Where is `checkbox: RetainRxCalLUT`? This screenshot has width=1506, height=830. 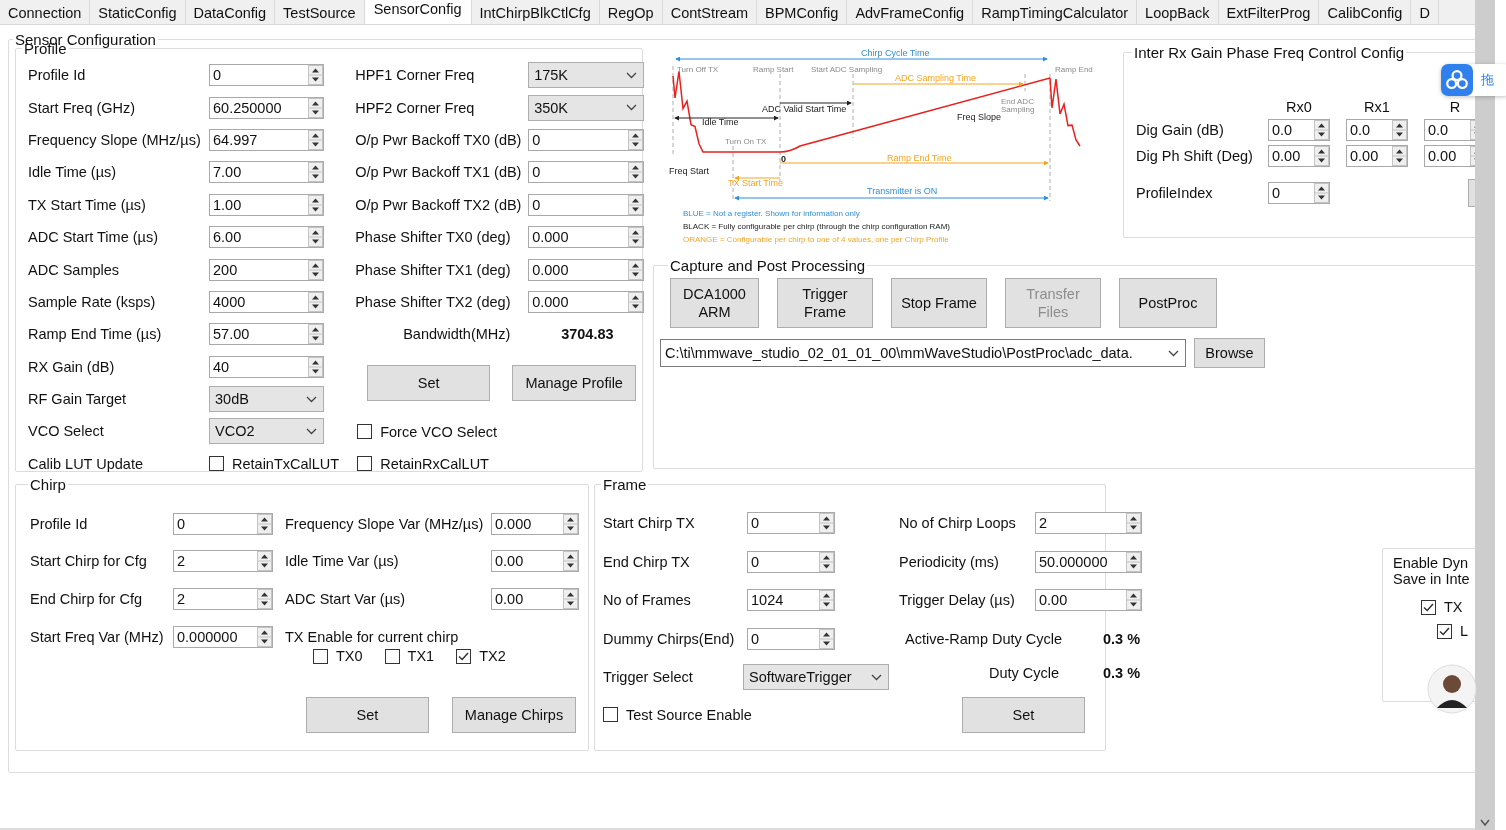 checkbox: RetainRxCalLUT is located at coordinates (423, 463).